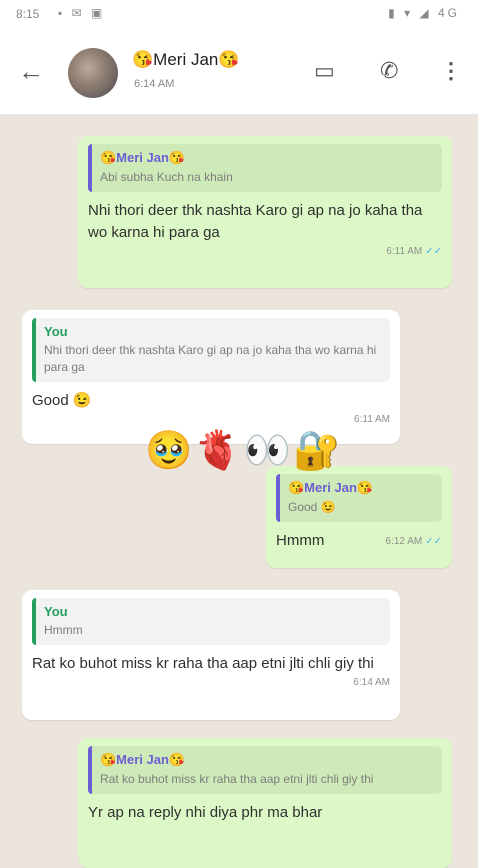  Describe the element at coordinates (166, 177) in the screenshot. I see `quoted-text: Abi subha Kuch na khain` at that location.